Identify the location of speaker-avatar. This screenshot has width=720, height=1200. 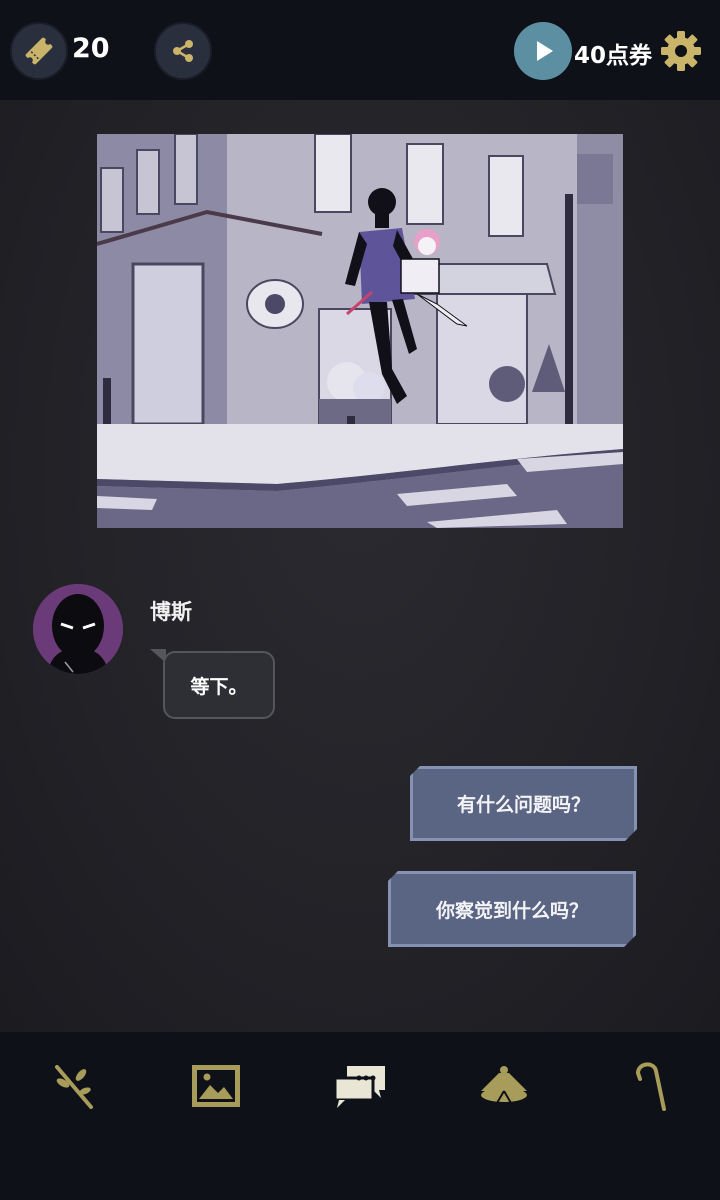
(78, 629).